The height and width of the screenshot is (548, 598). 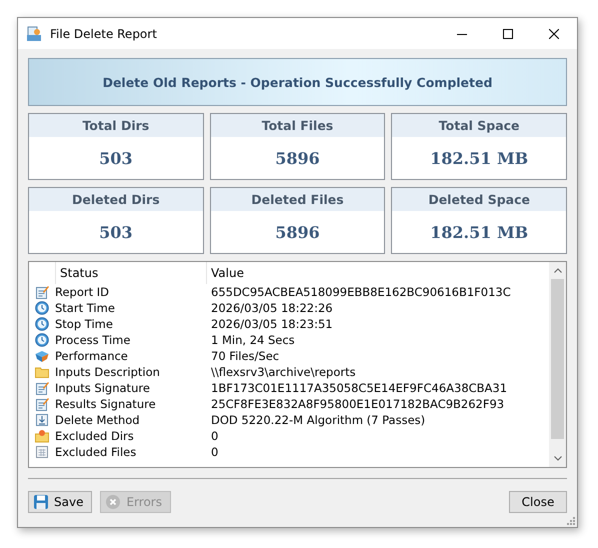 What do you see at coordinates (479, 199) in the screenshot?
I see `stat-label: Deleted Space` at bounding box center [479, 199].